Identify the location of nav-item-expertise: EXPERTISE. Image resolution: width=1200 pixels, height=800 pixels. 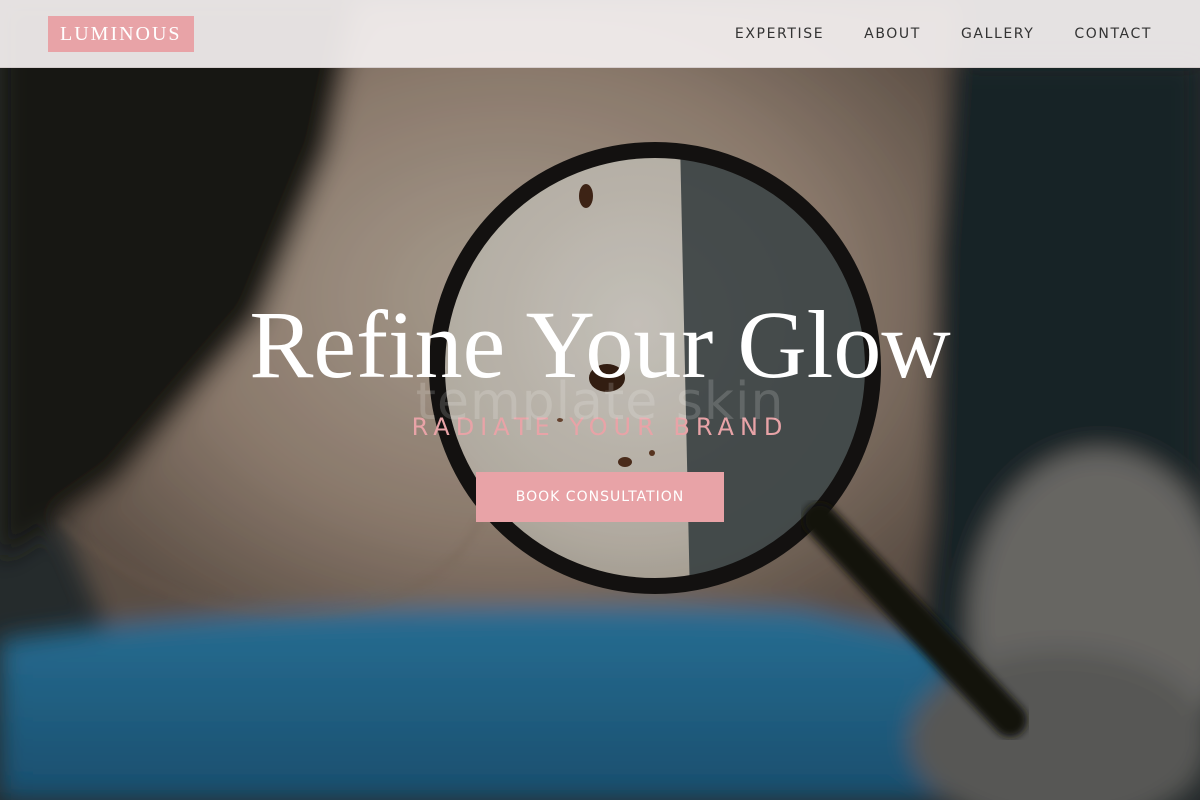
(779, 34).